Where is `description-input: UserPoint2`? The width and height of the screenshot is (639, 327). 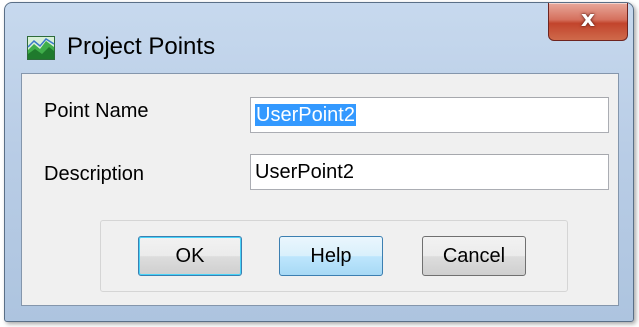
description-input: UserPoint2 is located at coordinates (429, 172).